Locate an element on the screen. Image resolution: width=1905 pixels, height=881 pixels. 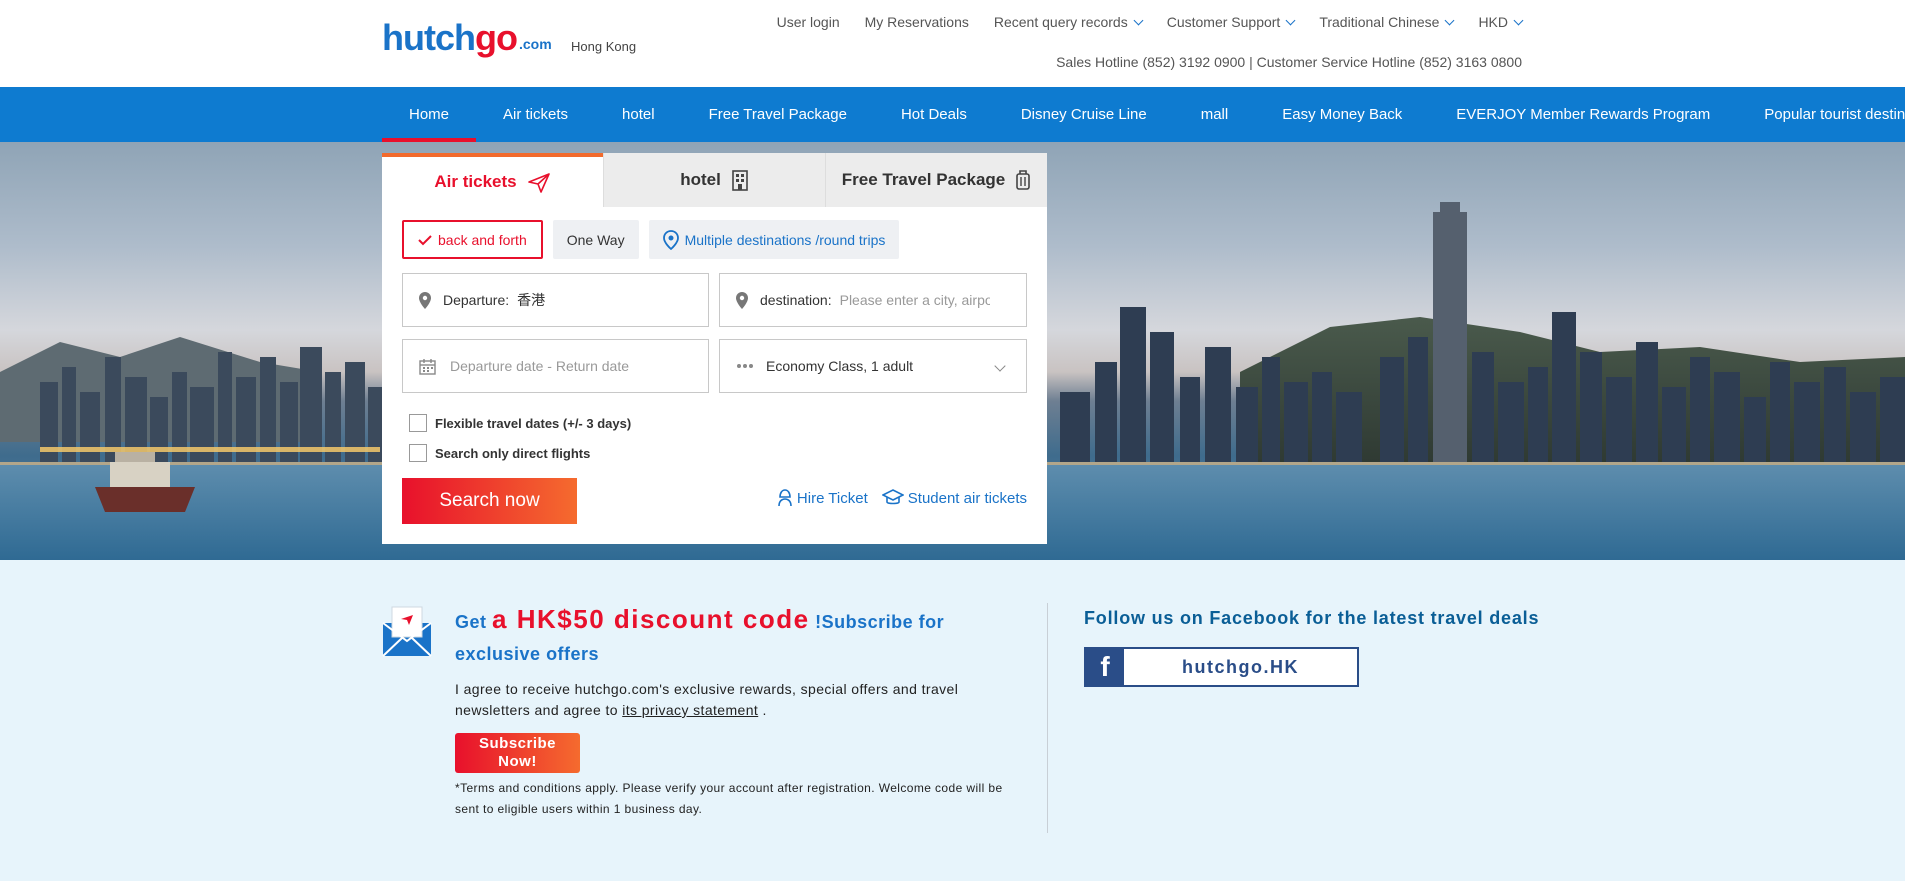
logo-text: hutchgo is located at coordinates (450, 37).